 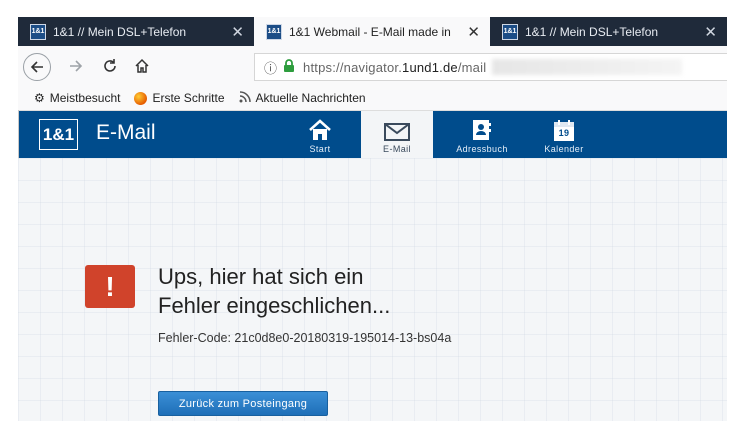 I want to click on bookmark-aktuelle-nachrichten: Aktuelle Nachrichten, so click(x=302, y=98).